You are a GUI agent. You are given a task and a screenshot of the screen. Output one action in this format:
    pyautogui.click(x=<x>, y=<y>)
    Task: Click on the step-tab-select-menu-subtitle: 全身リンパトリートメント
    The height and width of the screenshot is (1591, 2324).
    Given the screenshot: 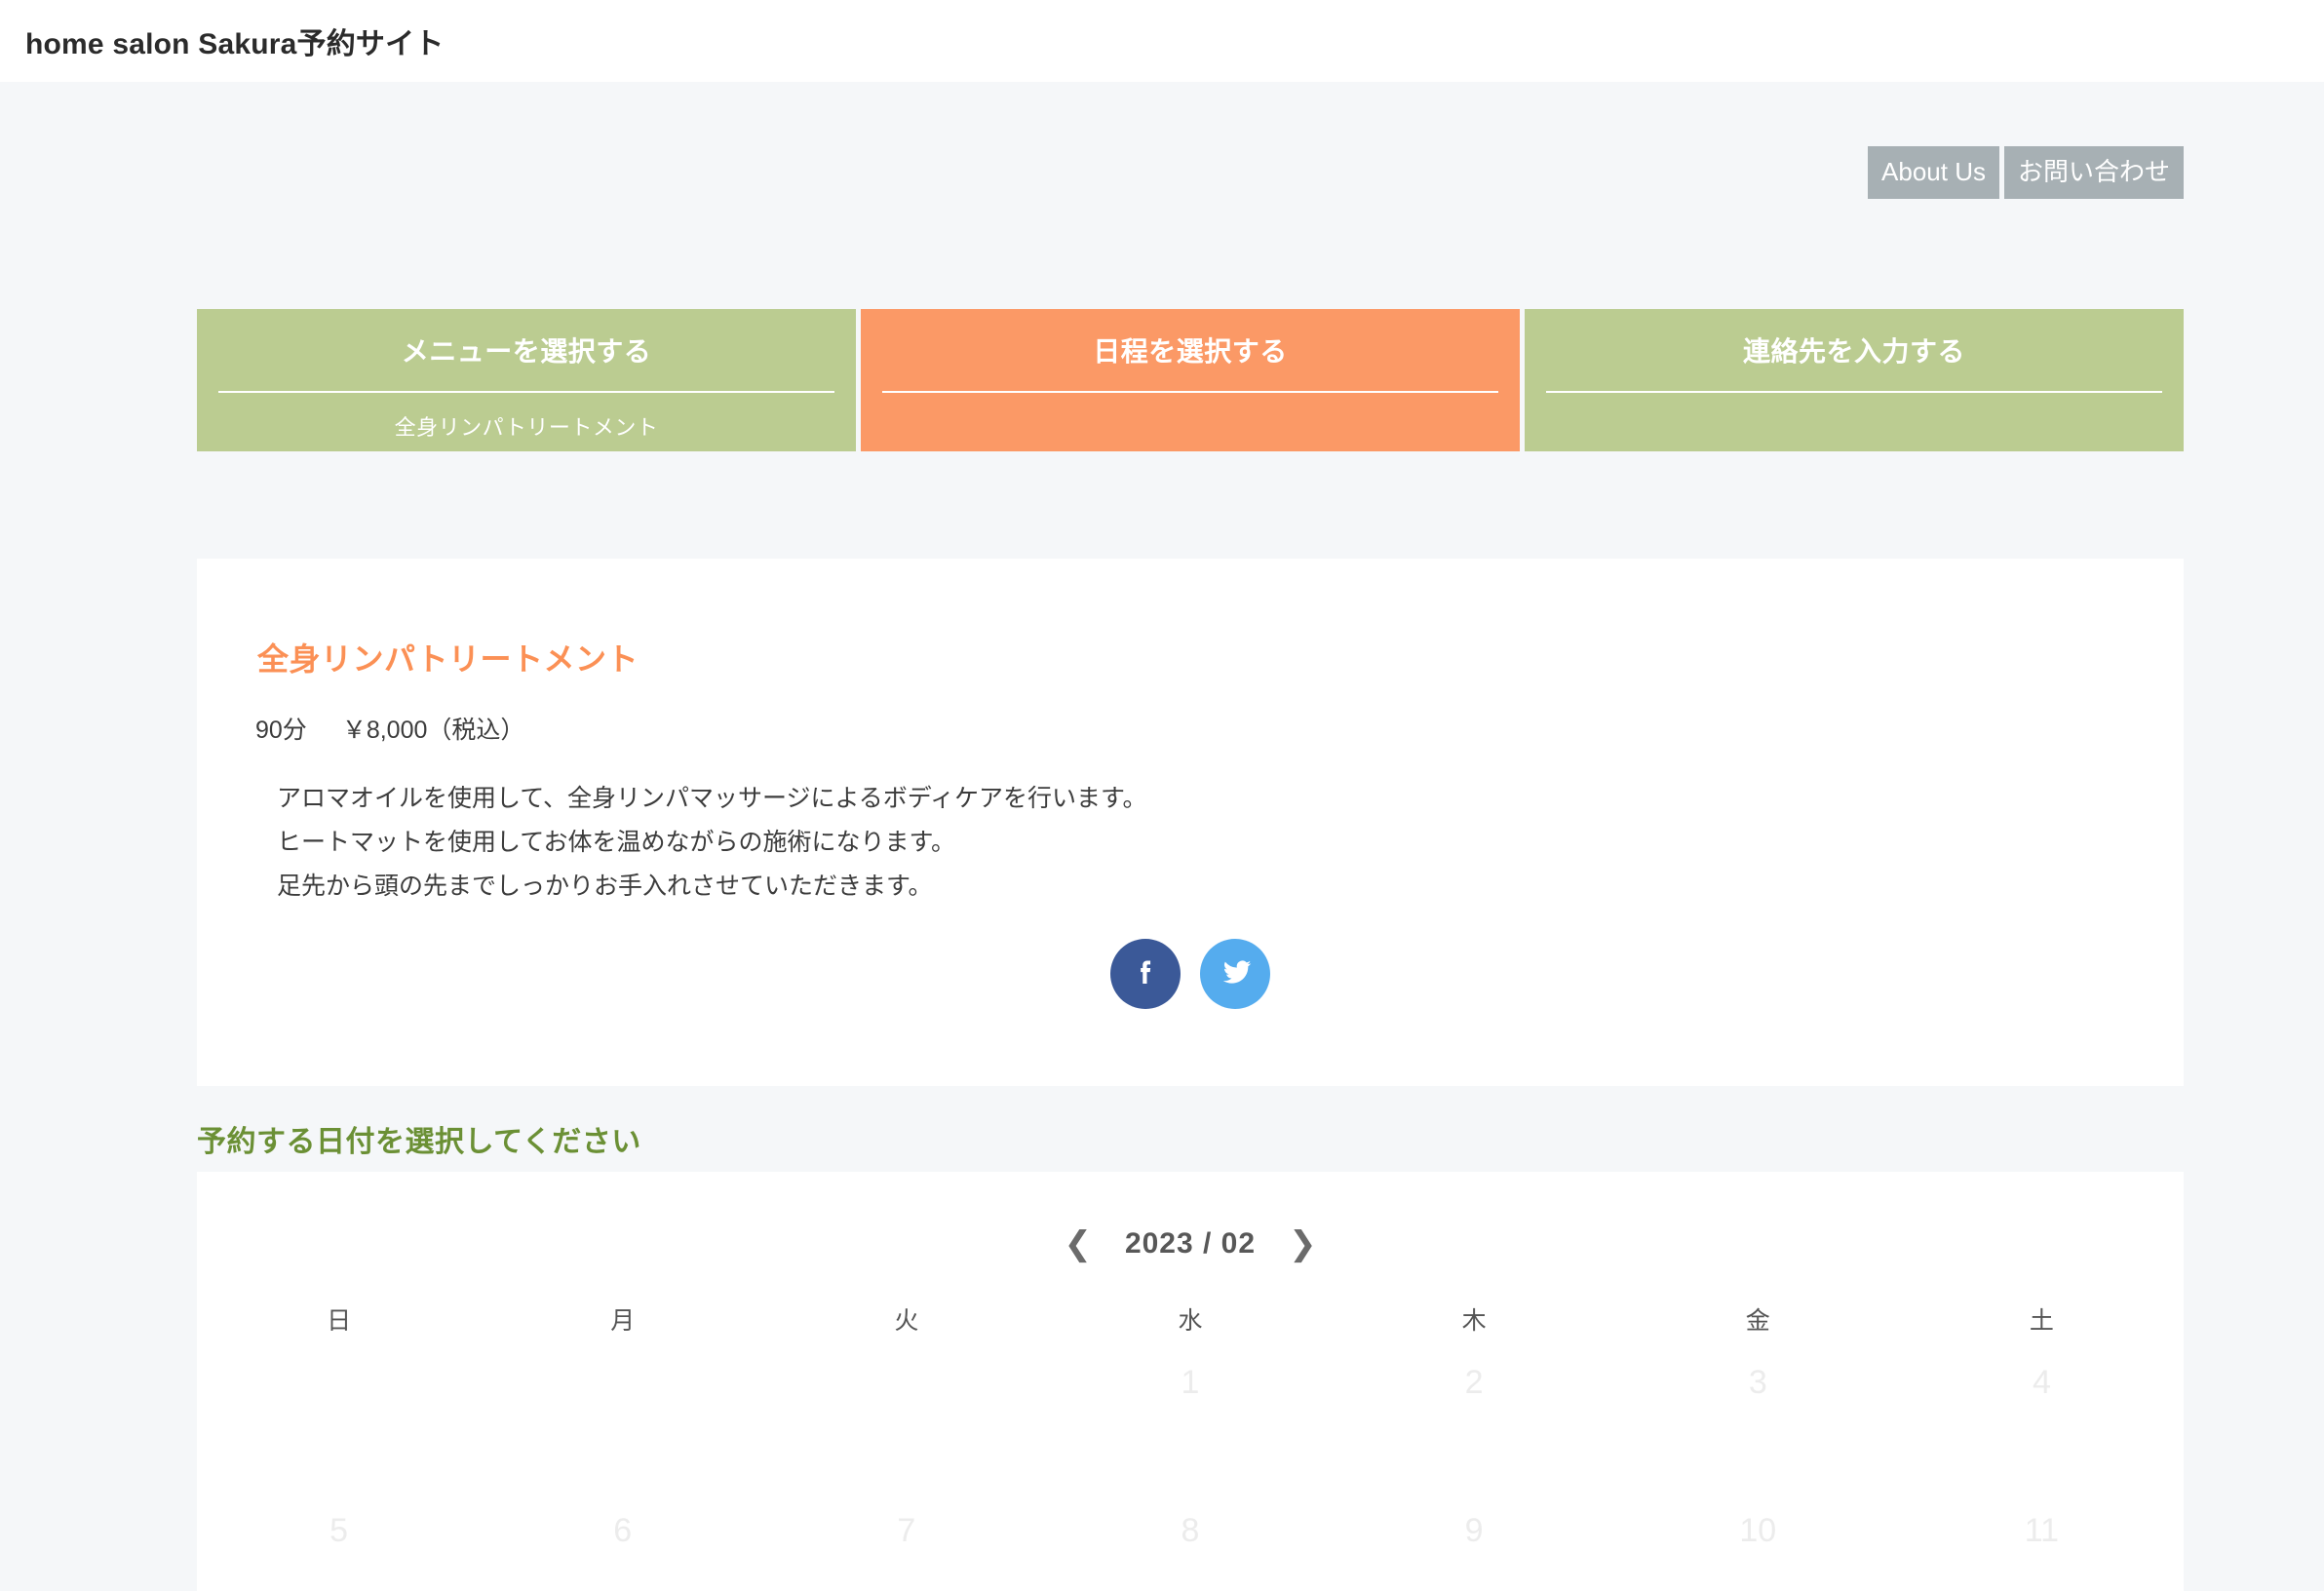 What is the action you would take?
    pyautogui.click(x=526, y=428)
    